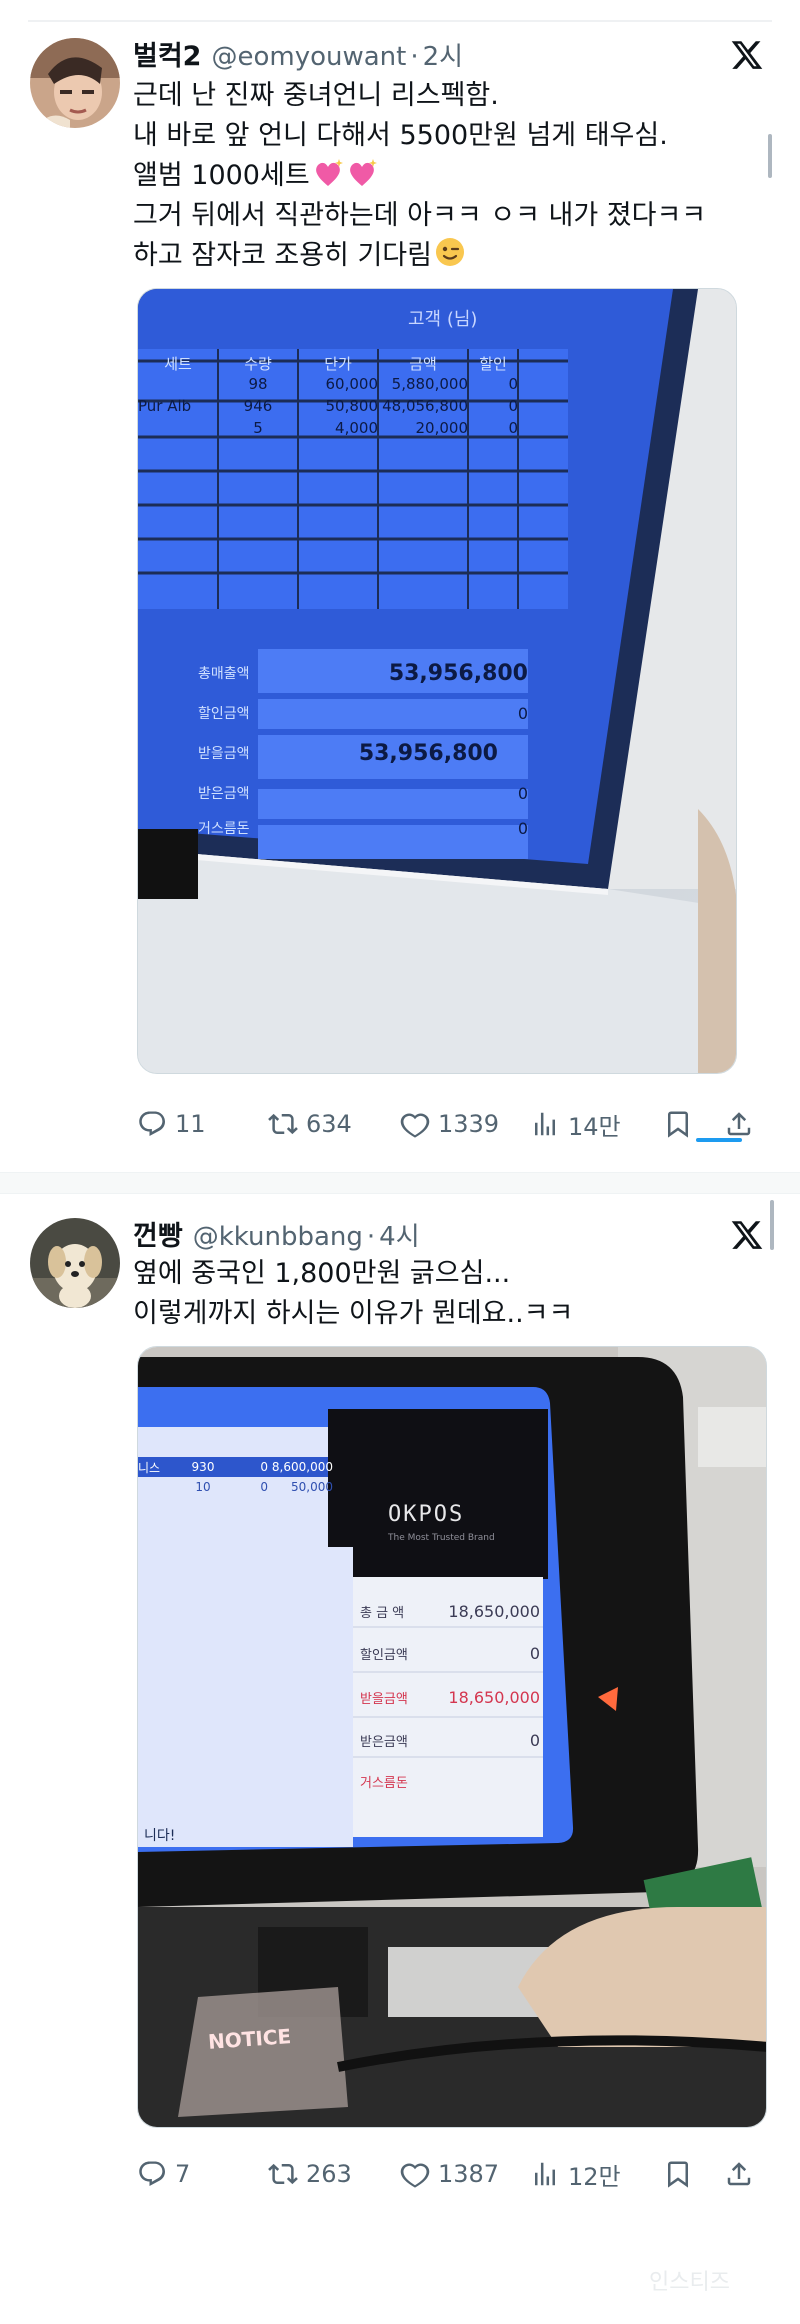  I want to click on total-row: 받은금액 0, so click(363, 793).